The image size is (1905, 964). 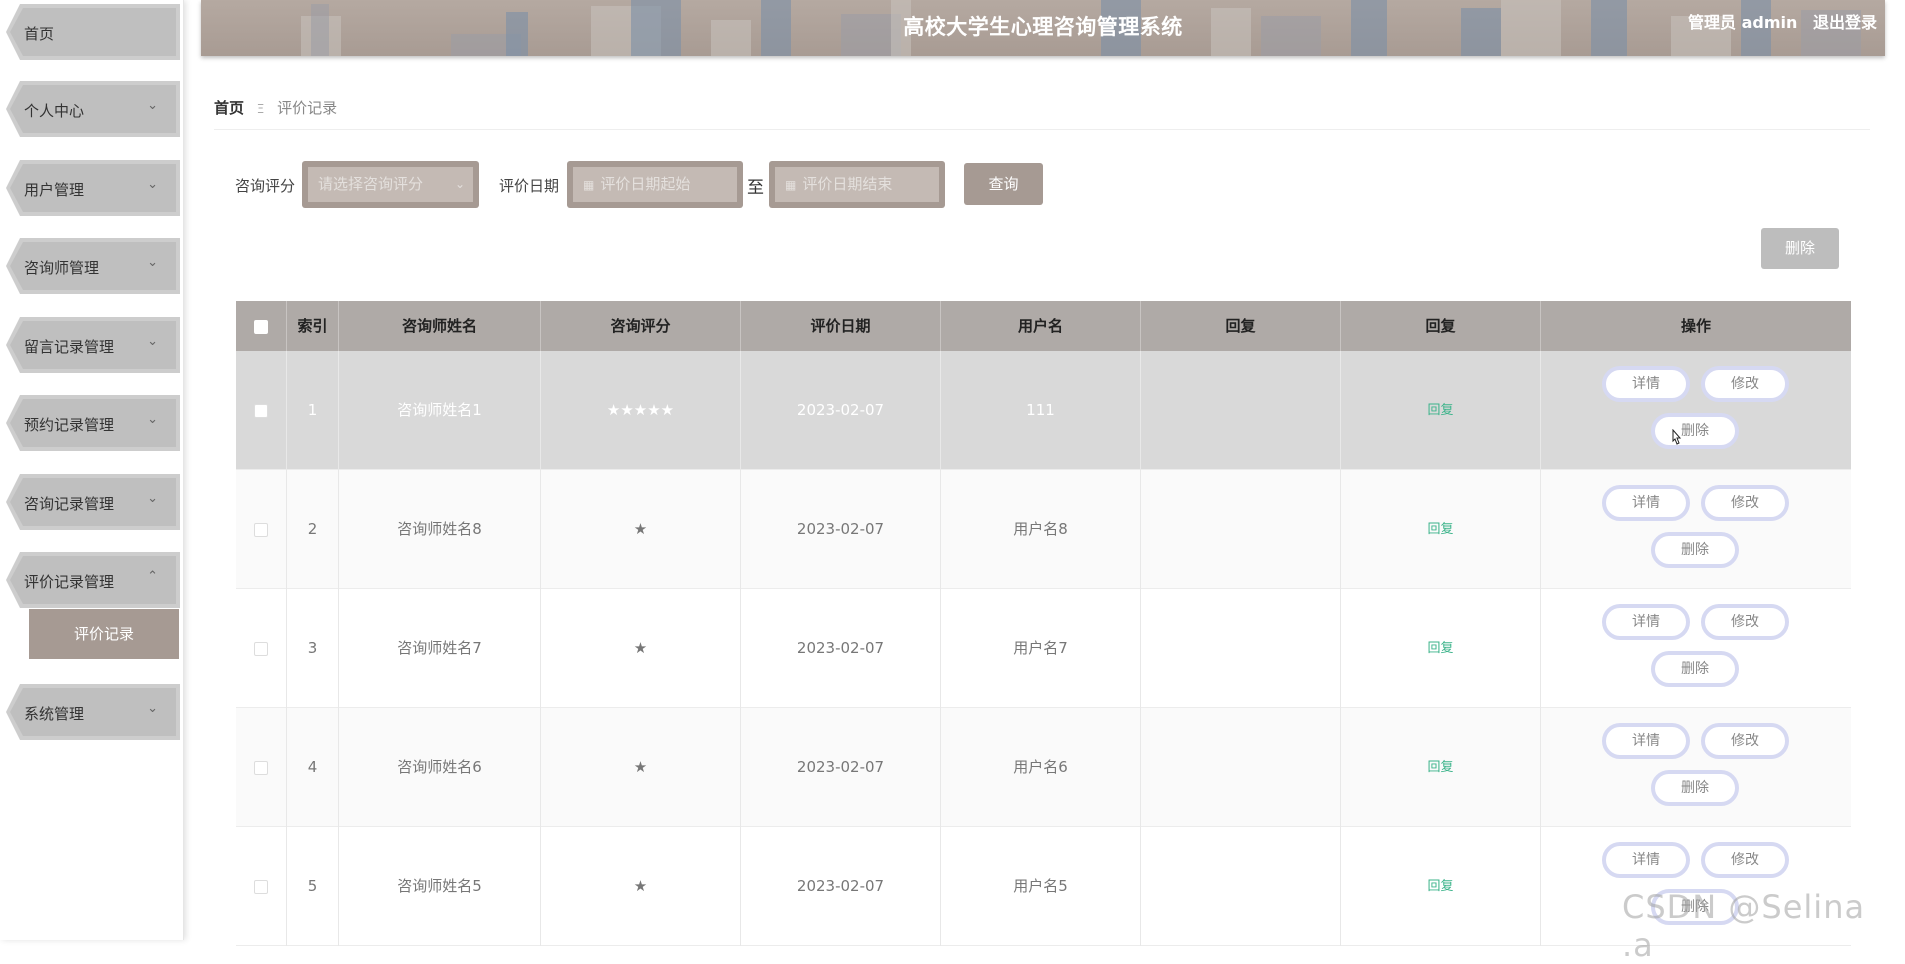 What do you see at coordinates (54, 714) in the screenshot?
I see `nav-label: 系统管理` at bounding box center [54, 714].